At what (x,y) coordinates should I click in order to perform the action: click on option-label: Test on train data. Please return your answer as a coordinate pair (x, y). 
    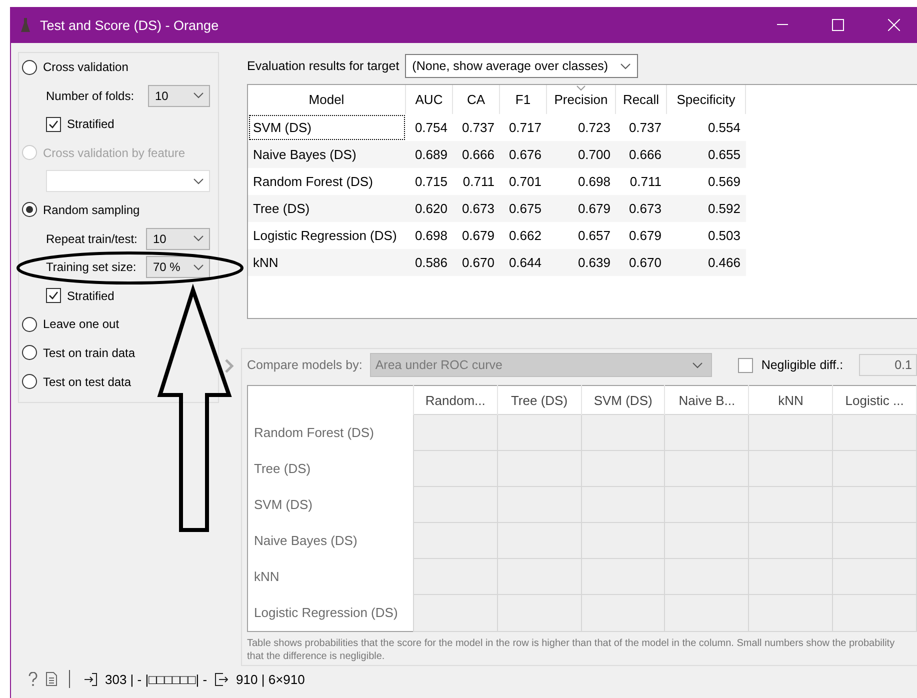
    Looking at the image, I should click on (89, 353).